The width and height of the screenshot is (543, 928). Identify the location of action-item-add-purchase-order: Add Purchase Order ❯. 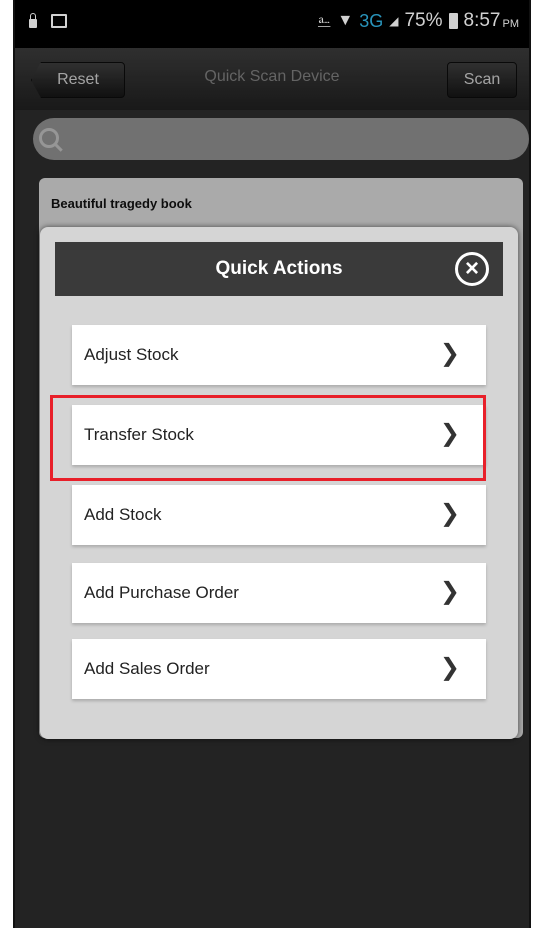
(279, 593).